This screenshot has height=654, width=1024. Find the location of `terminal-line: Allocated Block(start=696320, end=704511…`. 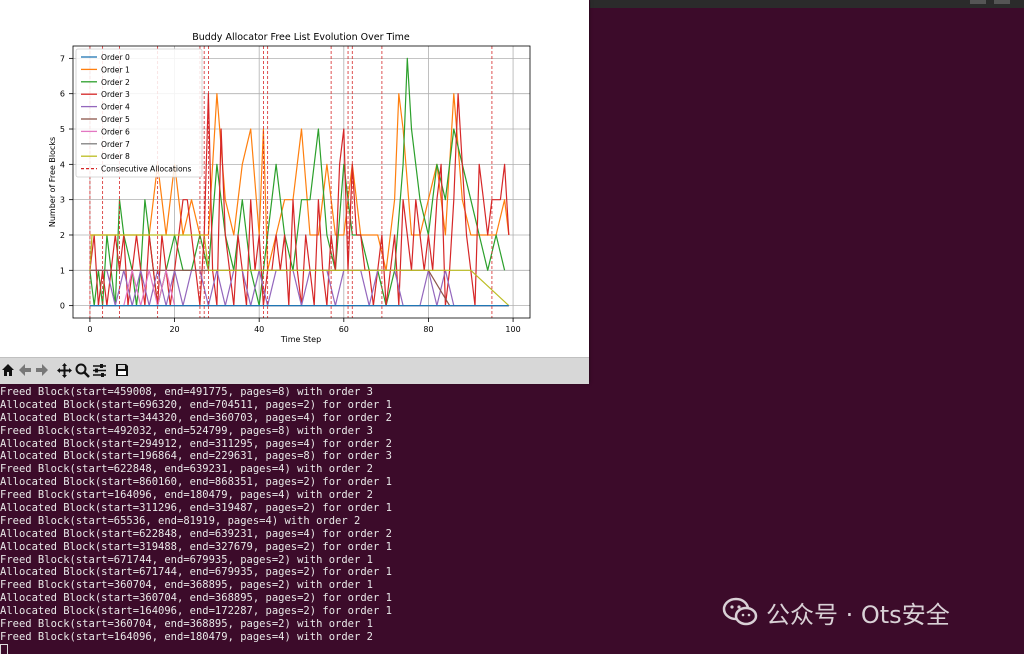

terminal-line: Allocated Block(start=696320, end=704511… is located at coordinates (196, 404).